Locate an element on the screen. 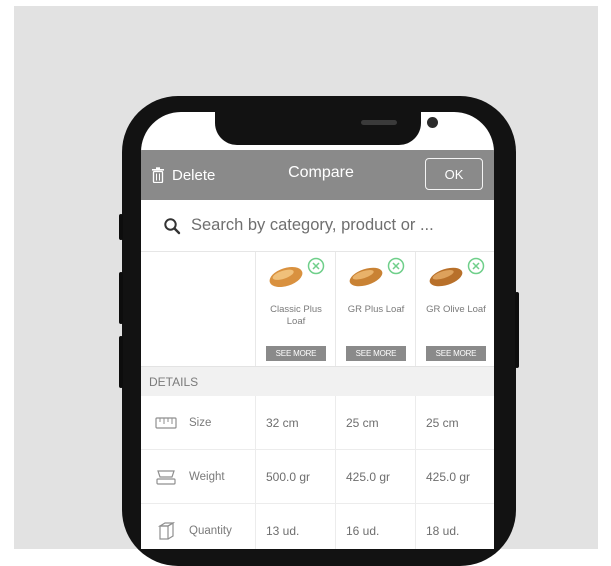 This screenshot has height=566, width=611. row-label-text: Quantity is located at coordinates (210, 531).